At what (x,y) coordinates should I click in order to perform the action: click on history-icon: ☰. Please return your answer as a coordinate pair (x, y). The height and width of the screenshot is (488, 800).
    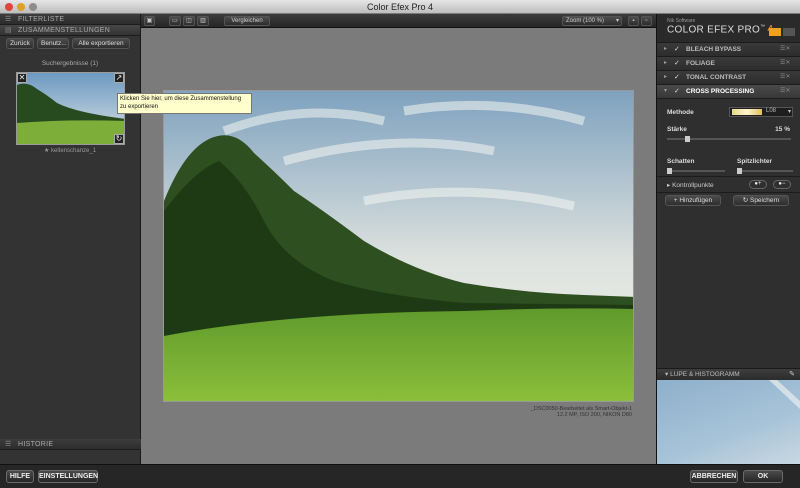
    Looking at the image, I should click on (8, 444).